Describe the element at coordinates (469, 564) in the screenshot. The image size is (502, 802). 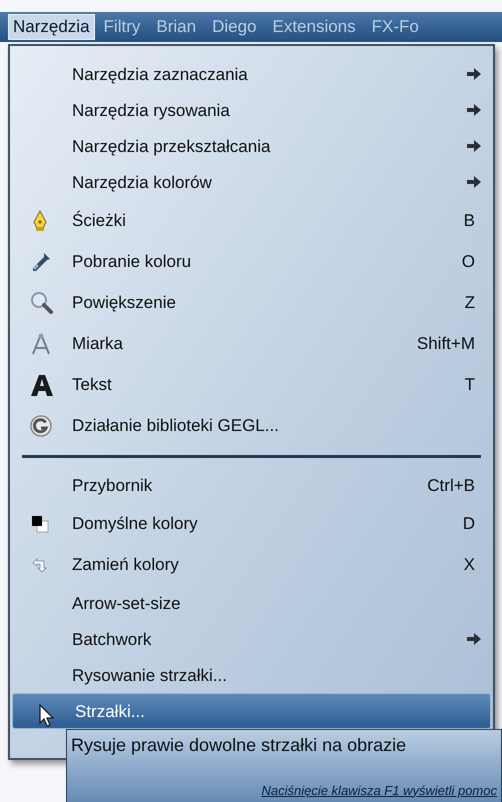
I see `shortcut-label: X` at that location.